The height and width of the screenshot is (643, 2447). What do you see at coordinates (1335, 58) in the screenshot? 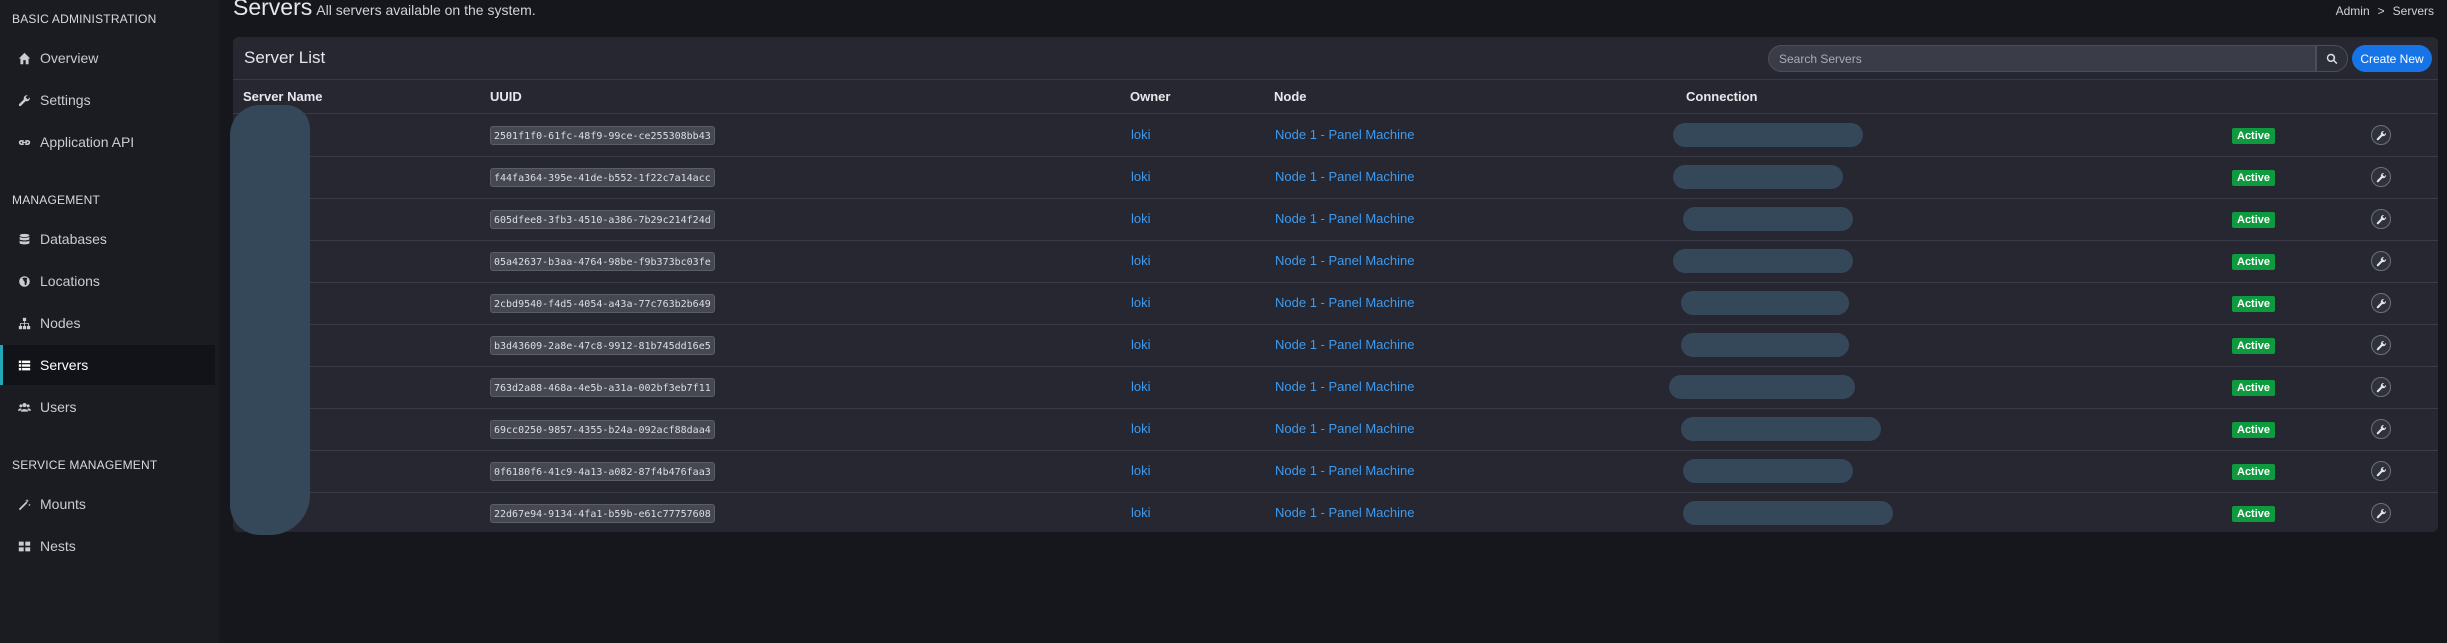
I see `box-header: Server List Create New` at bounding box center [1335, 58].